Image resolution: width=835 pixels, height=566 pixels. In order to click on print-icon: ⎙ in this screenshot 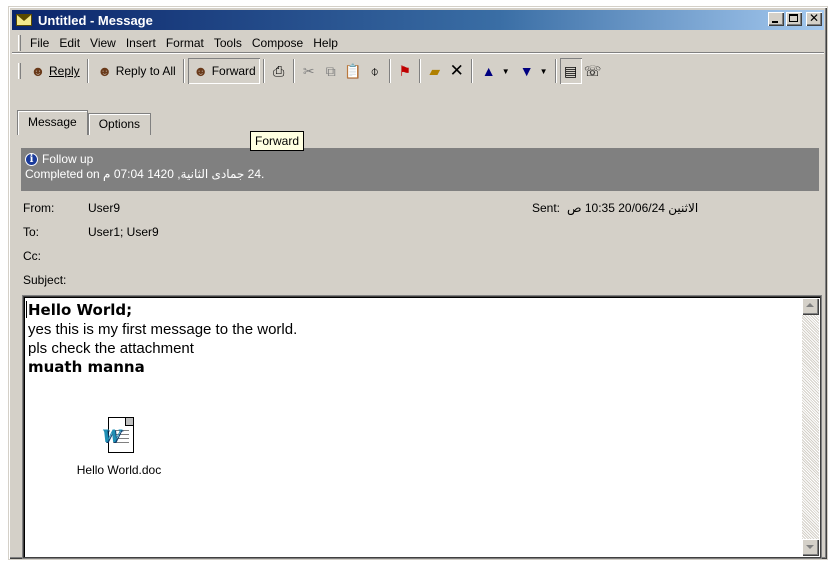, I will do `click(279, 71)`.